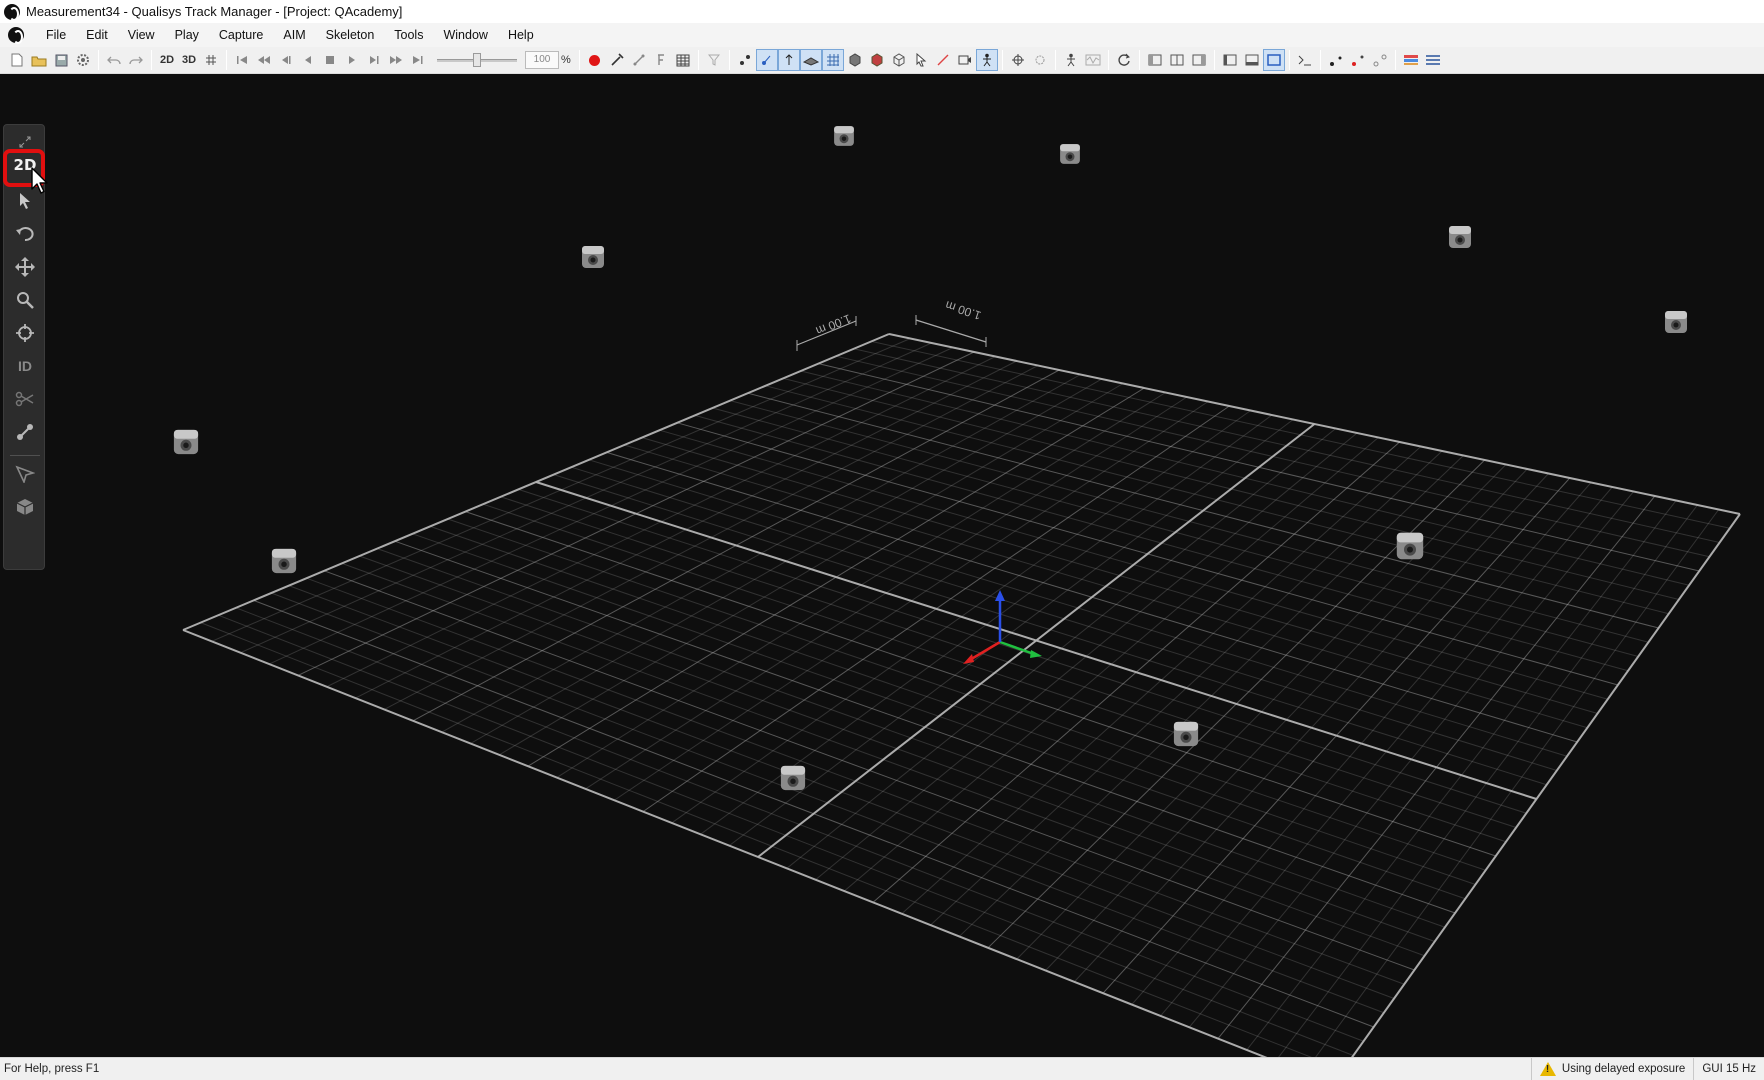 Image resolution: width=1764 pixels, height=1080 pixels. Describe the element at coordinates (965, 60) in the screenshot. I see `camera-view-icon` at that location.